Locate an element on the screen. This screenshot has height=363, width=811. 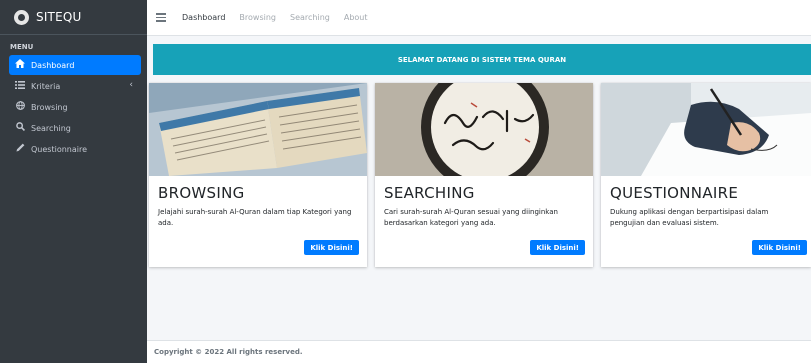
nav-link-browsing: Browsing is located at coordinates (257, 17).